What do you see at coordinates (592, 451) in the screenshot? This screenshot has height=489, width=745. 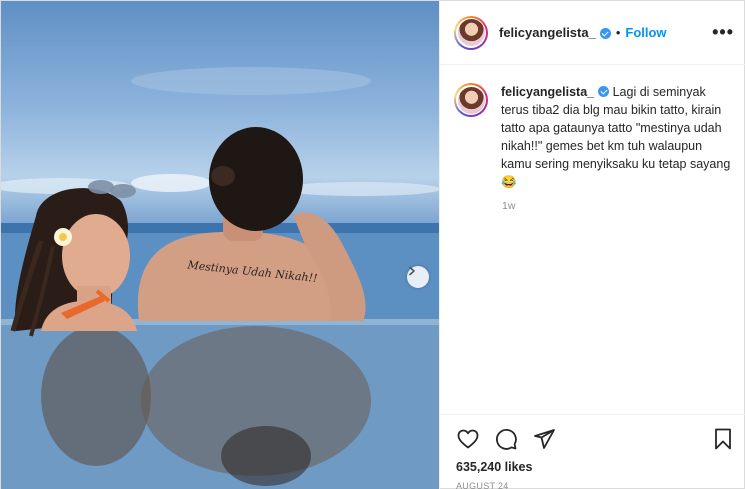 I see `action-bar: 635,240 likes AUGUST 24` at bounding box center [592, 451].